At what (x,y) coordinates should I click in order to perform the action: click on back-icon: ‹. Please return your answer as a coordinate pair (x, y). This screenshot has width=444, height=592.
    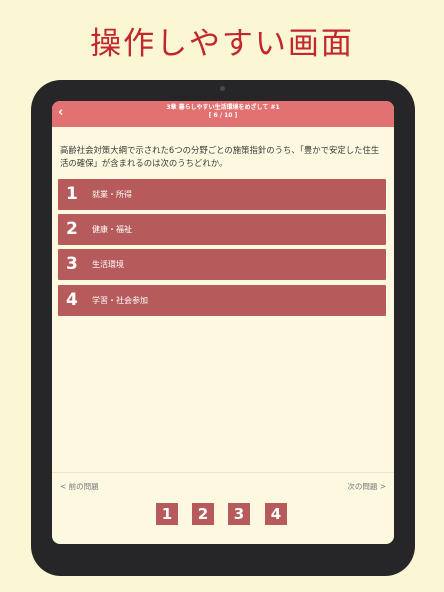
    Looking at the image, I should click on (60, 113).